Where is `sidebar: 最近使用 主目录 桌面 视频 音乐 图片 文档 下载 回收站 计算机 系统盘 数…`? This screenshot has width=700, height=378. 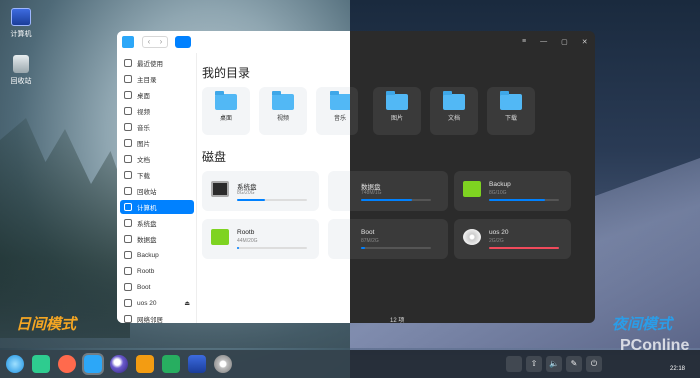 sidebar: 最近使用 主目录 桌面 视频 音乐 图片 文档 下载 回收站 计算机 系统盘 数… is located at coordinates (157, 188).